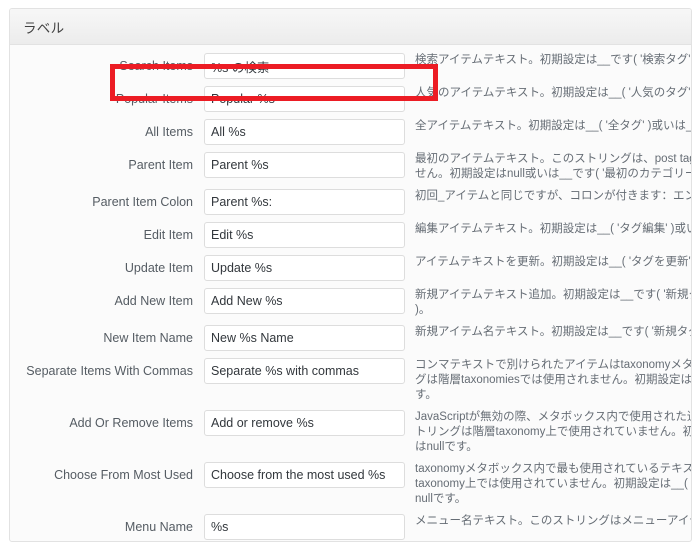 Image resolution: width=700 pixels, height=550 pixels. Describe the element at coordinates (160, 165) in the screenshot. I see `row-label: Parent Item` at that location.